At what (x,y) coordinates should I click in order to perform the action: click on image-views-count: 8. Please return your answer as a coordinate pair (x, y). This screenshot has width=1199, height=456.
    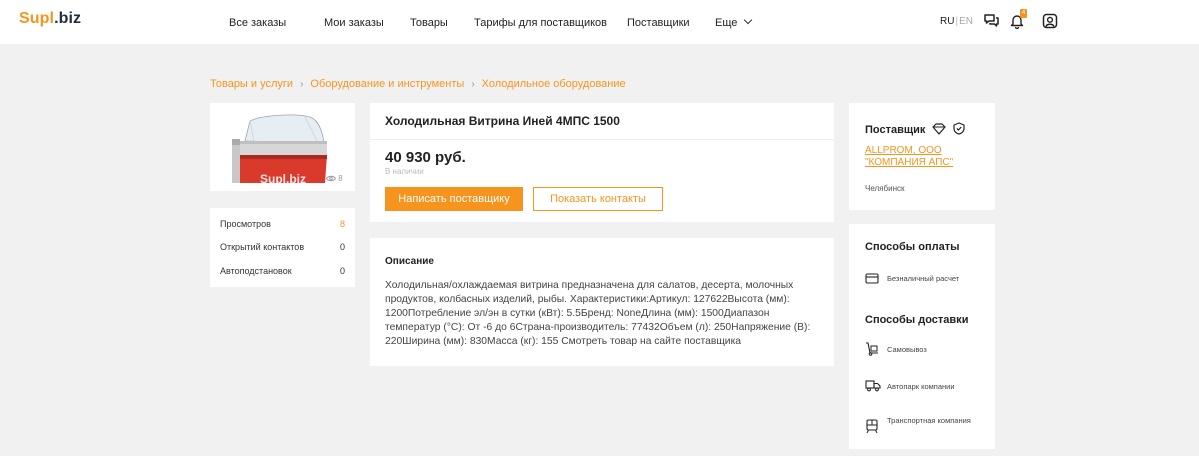
    Looking at the image, I should click on (340, 178).